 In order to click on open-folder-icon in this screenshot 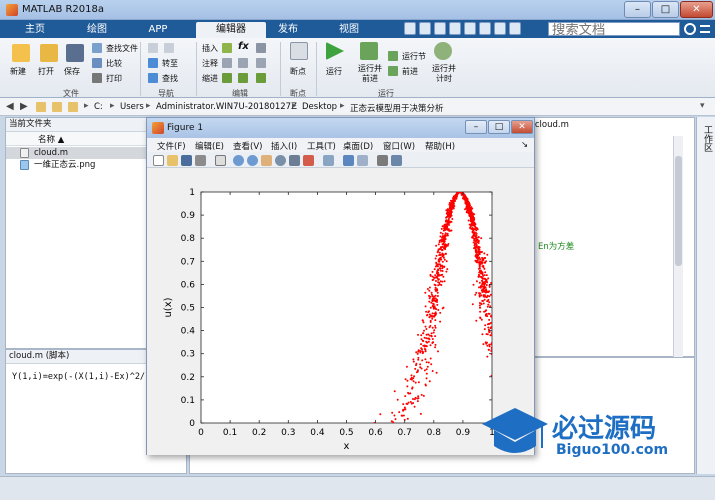, I will do `click(49, 53)`.